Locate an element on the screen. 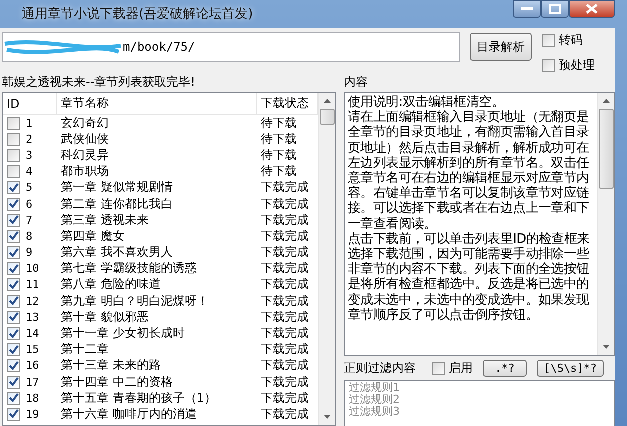  filter-rule: 过滤规则1 is located at coordinates (375, 388).